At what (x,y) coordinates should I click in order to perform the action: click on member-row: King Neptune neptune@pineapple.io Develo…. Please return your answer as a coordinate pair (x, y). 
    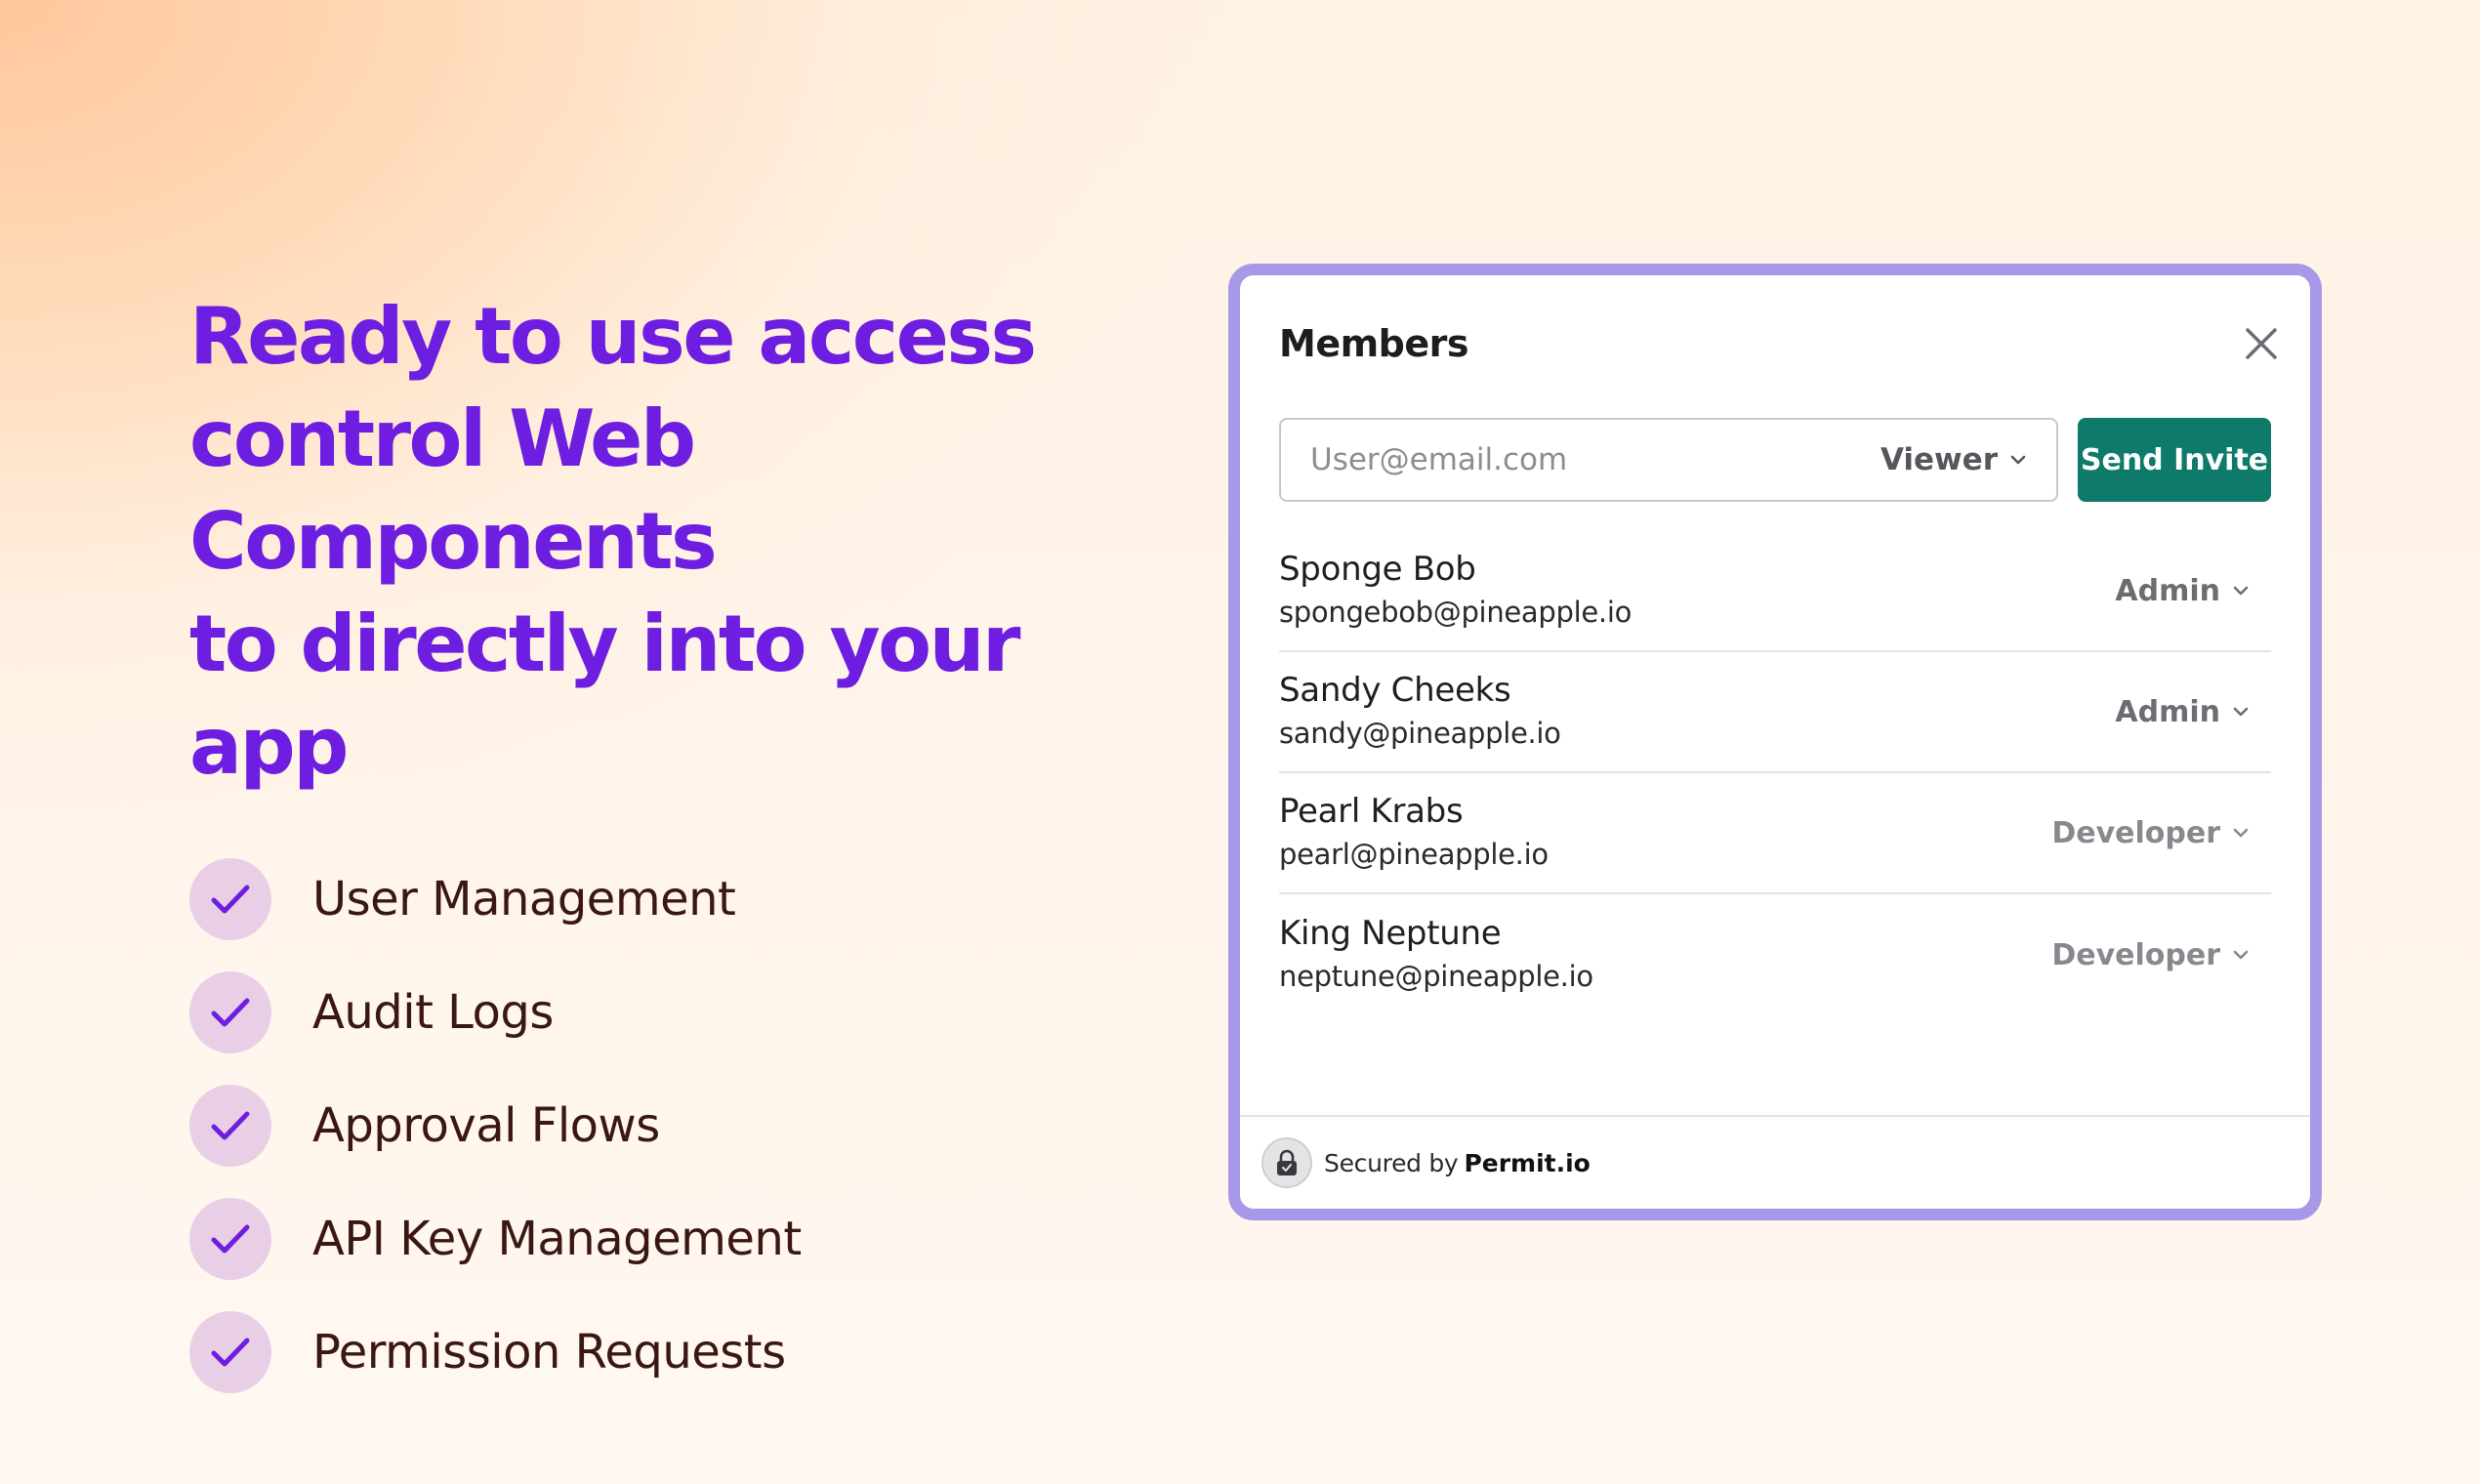
    Looking at the image, I should click on (1775, 955).